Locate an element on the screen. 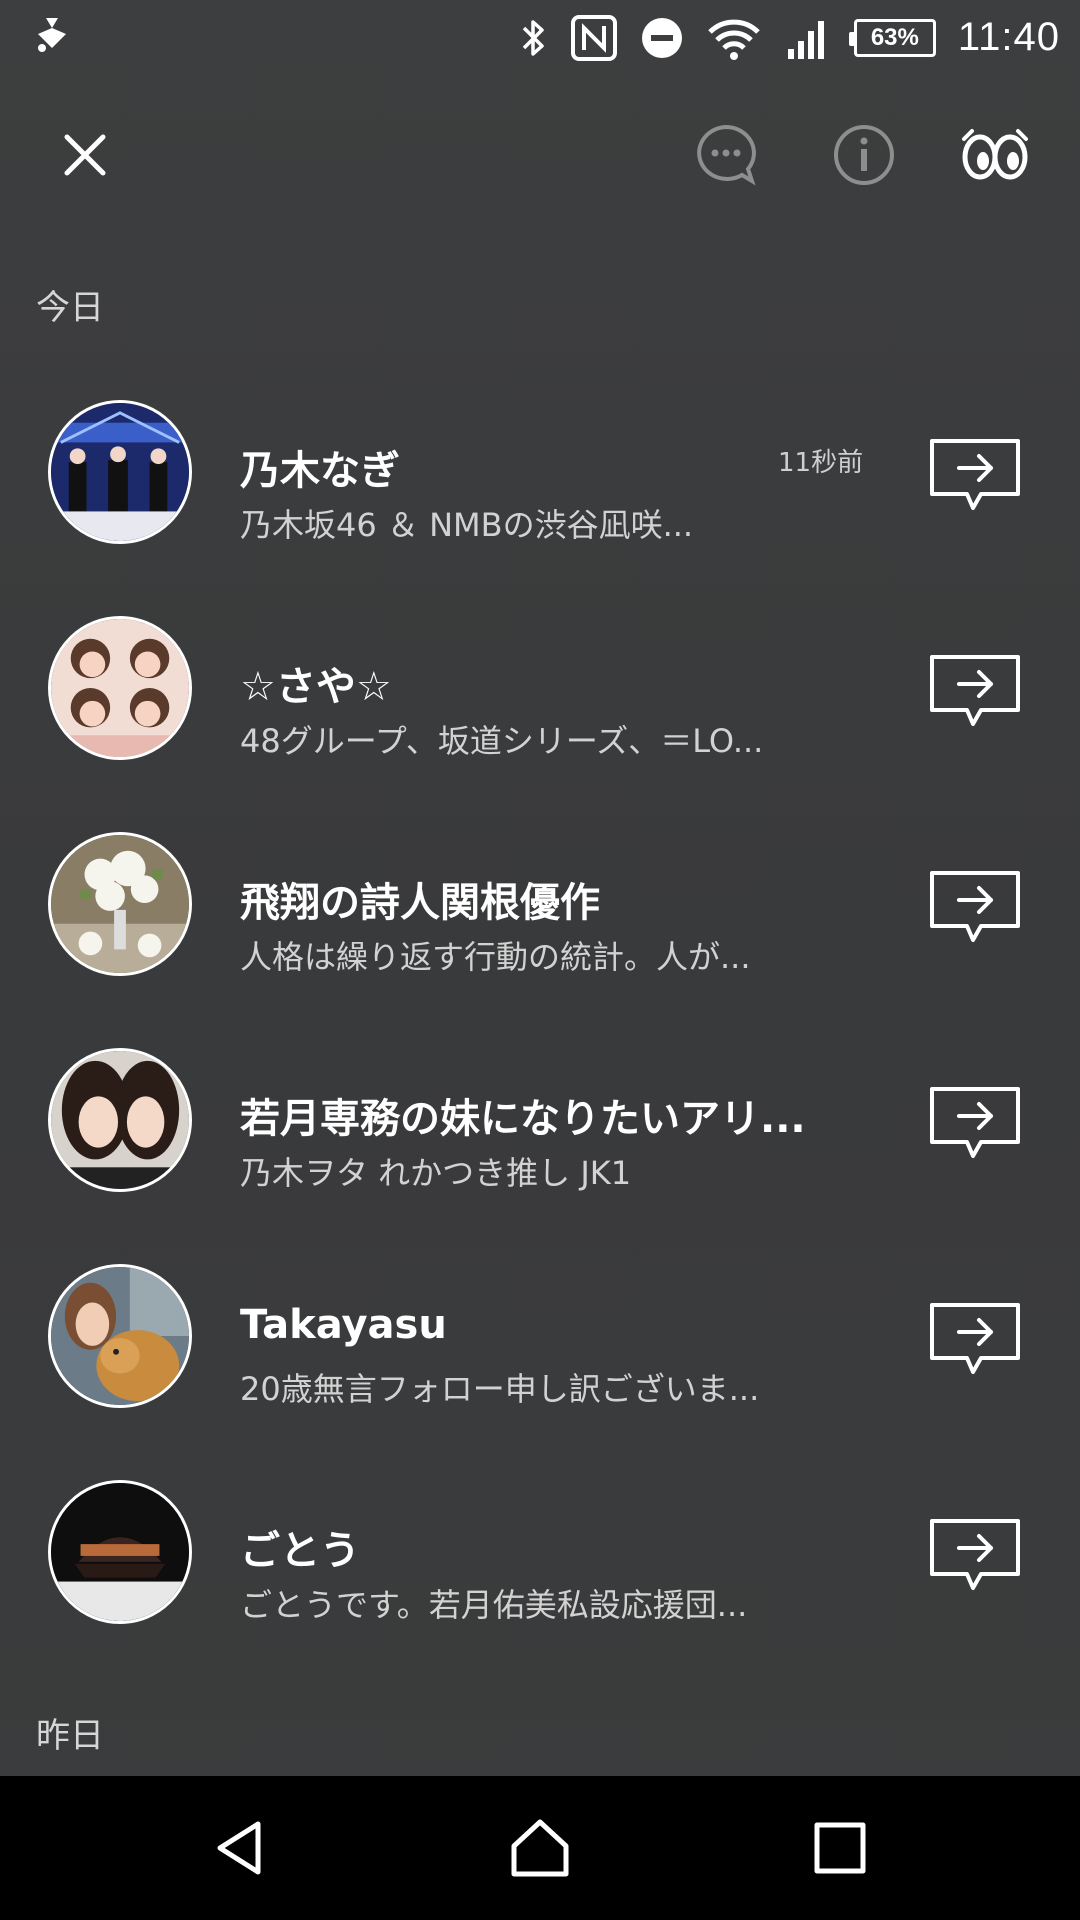 The width and height of the screenshot is (1080, 1920). section-label-yesterday: 昨日 is located at coordinates (70, 1736).